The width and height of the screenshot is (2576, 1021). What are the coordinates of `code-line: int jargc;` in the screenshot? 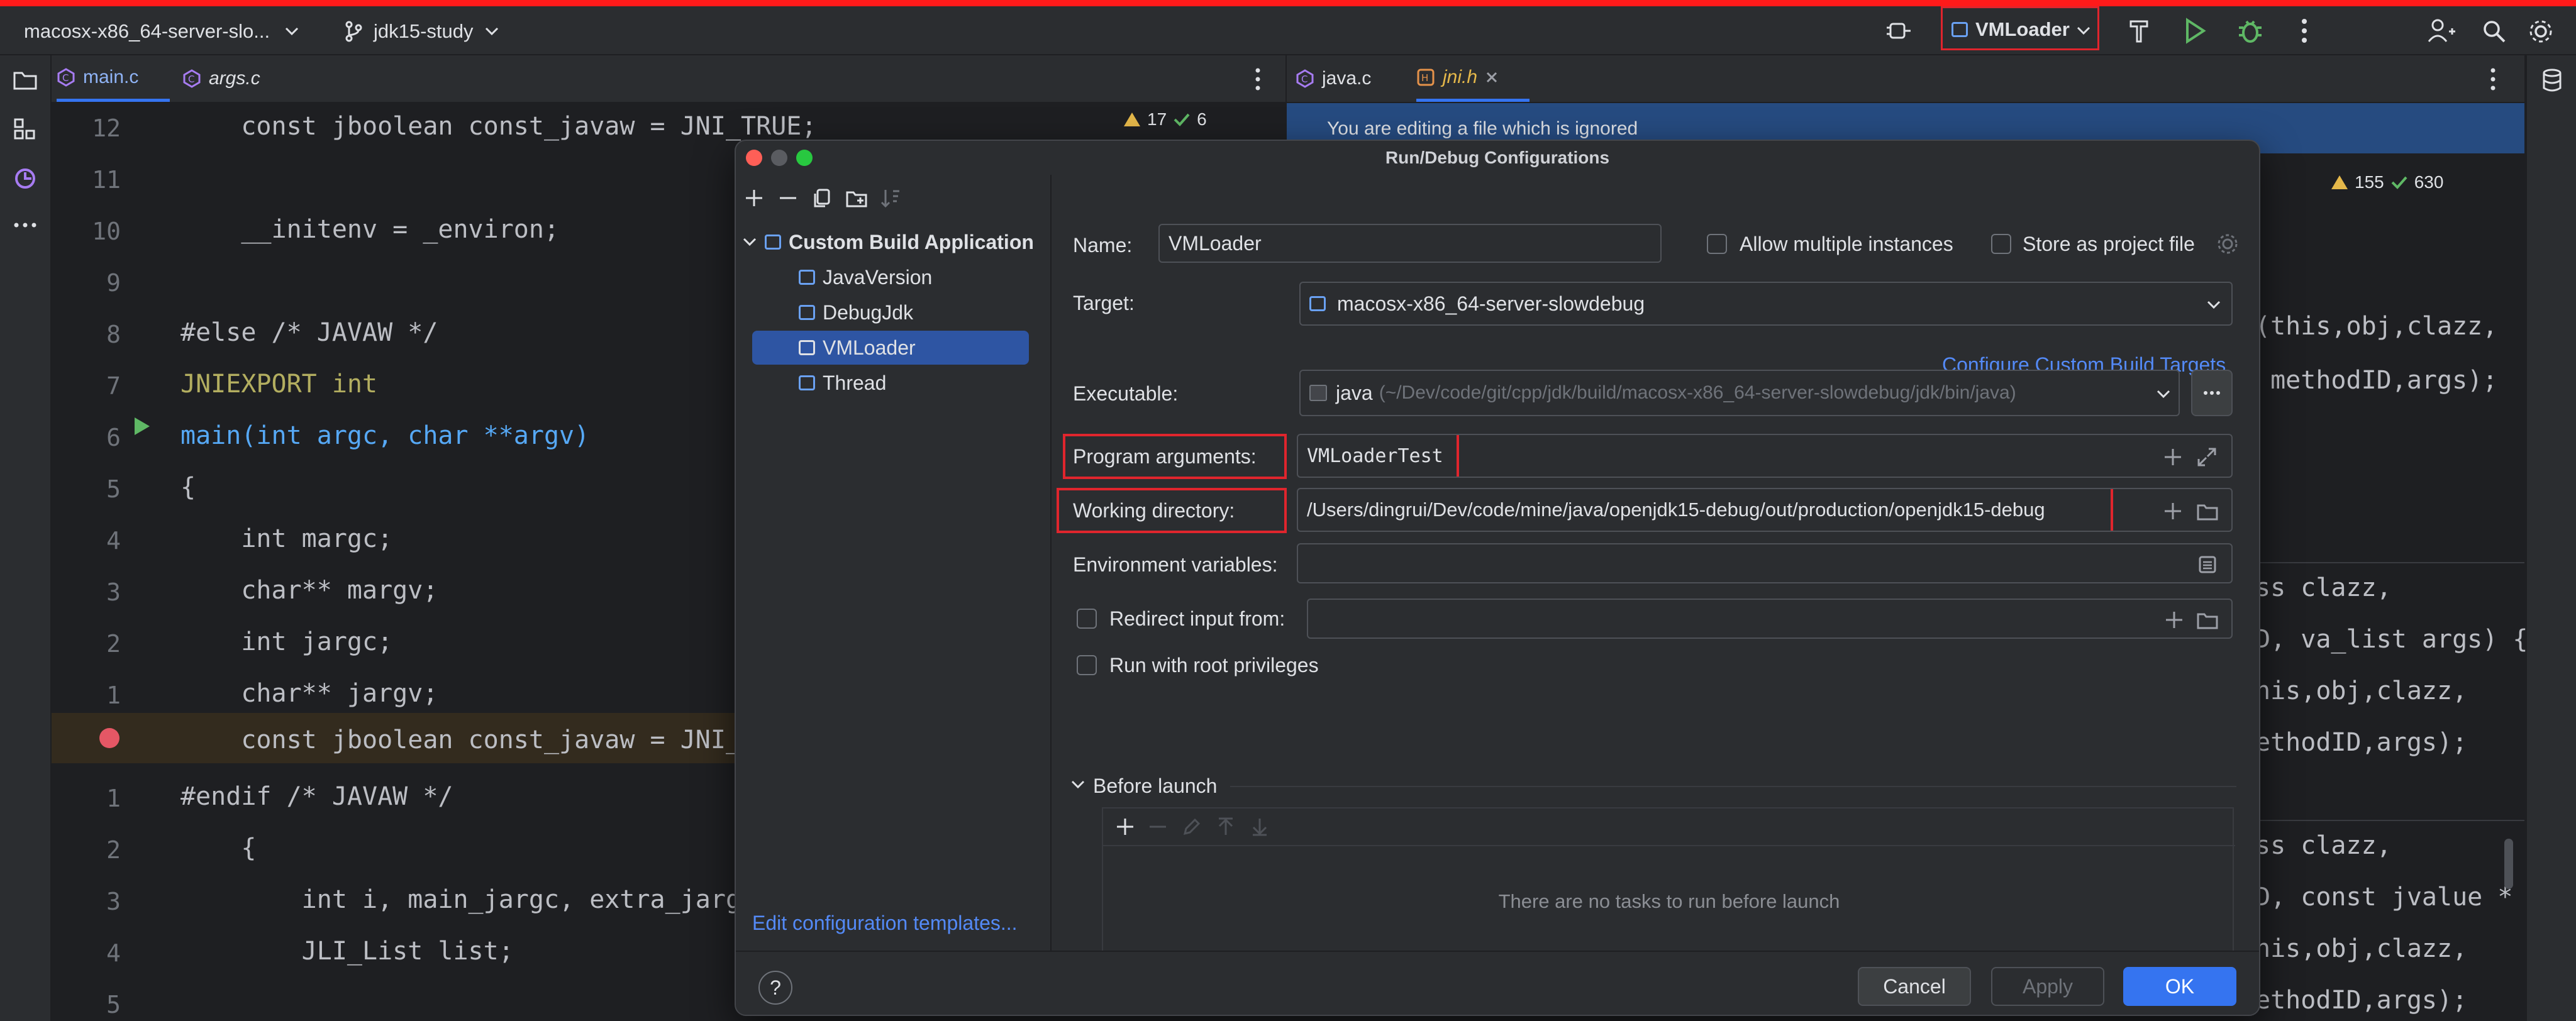 It's located at (286, 641).